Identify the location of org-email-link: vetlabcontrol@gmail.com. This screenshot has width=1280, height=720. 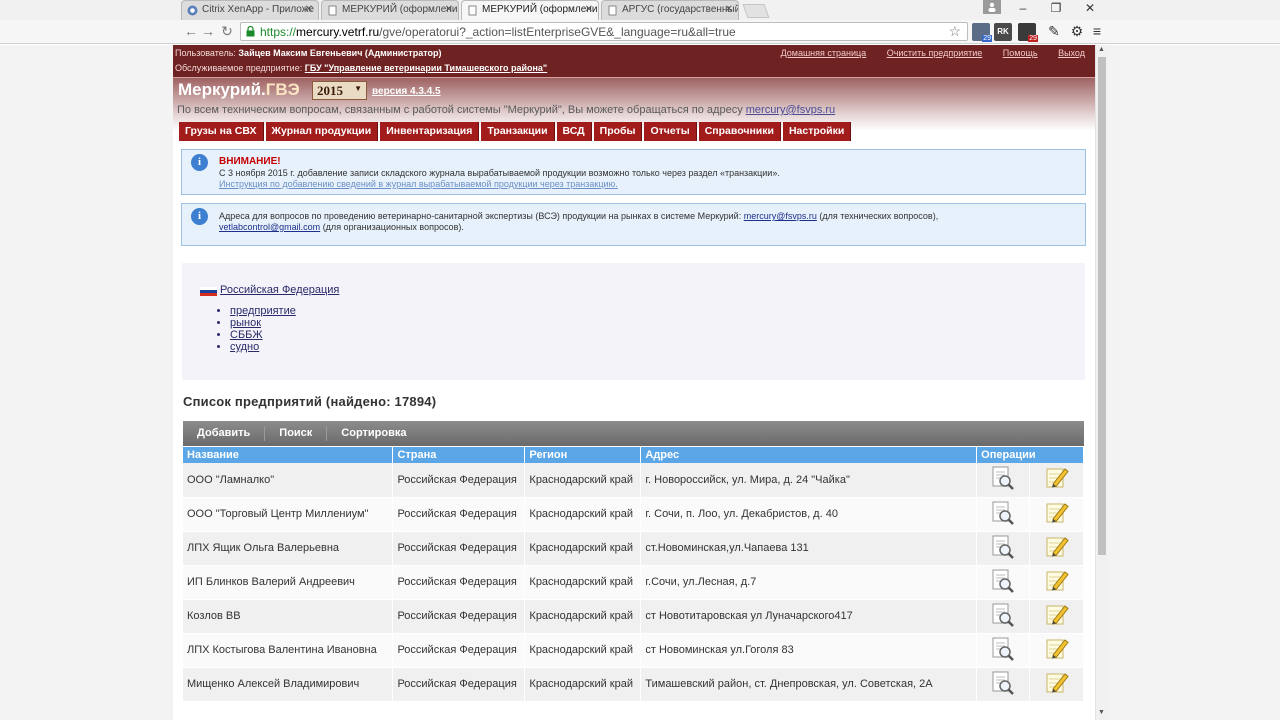
(269, 227).